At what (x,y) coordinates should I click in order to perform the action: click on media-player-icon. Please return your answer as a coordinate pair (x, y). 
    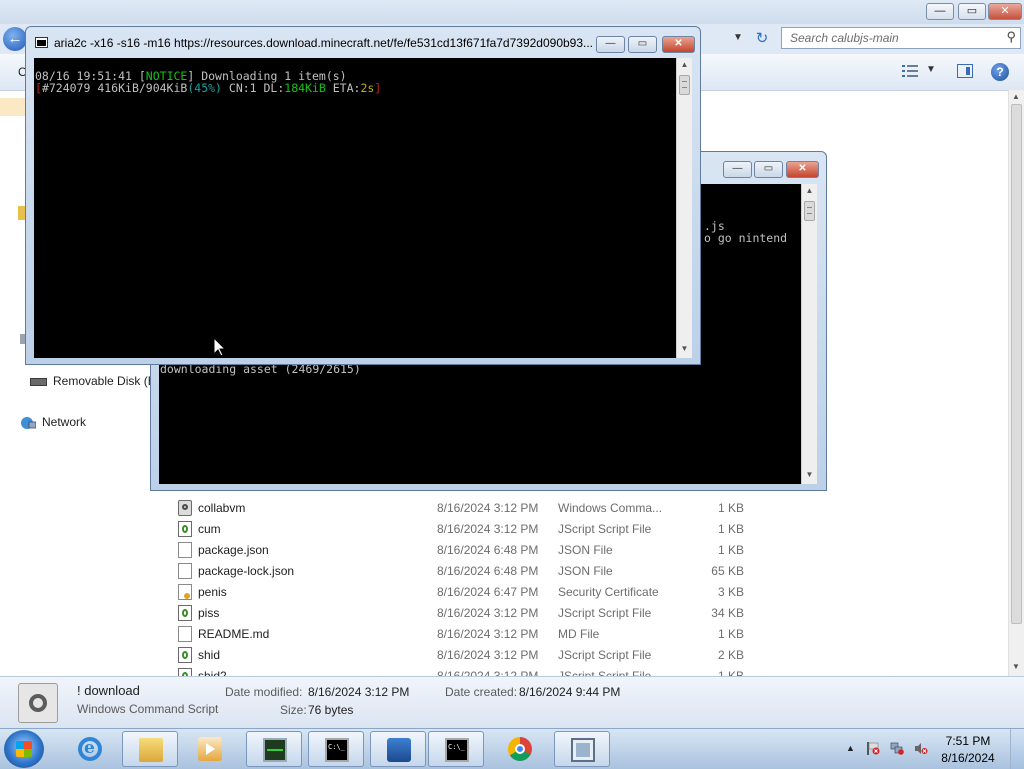
    Looking at the image, I should click on (210, 749).